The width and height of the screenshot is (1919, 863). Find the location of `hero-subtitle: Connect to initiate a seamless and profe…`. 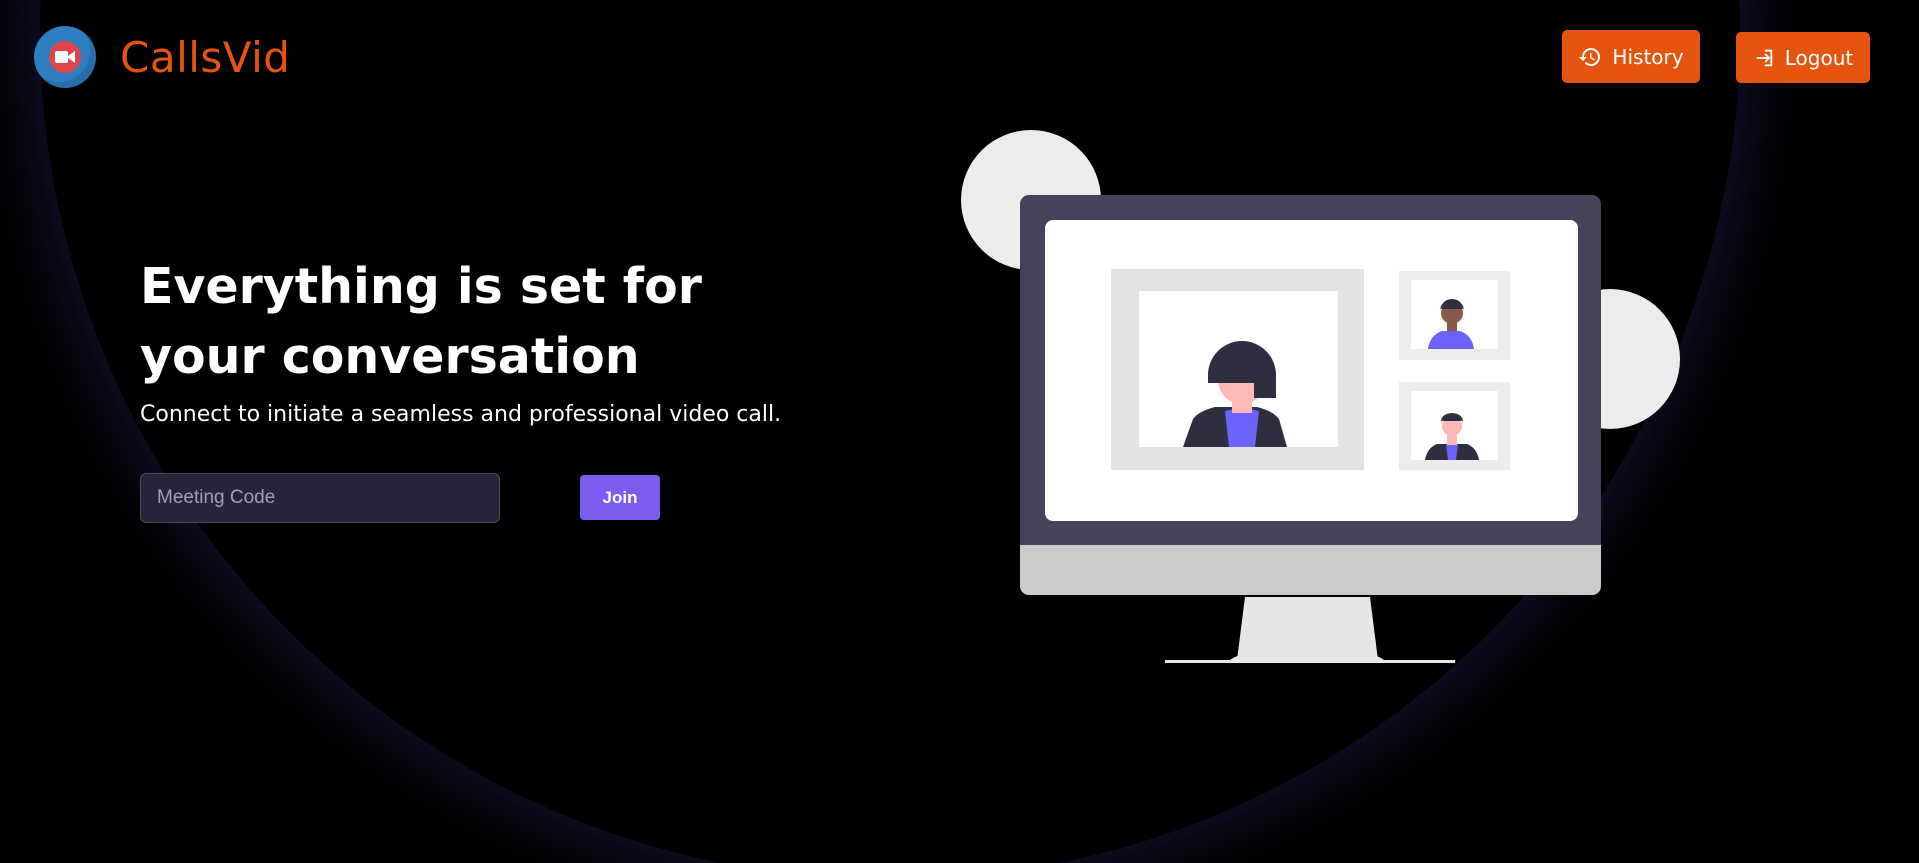

hero-subtitle: Connect to initiate a seamless and profe… is located at coordinates (461, 414).